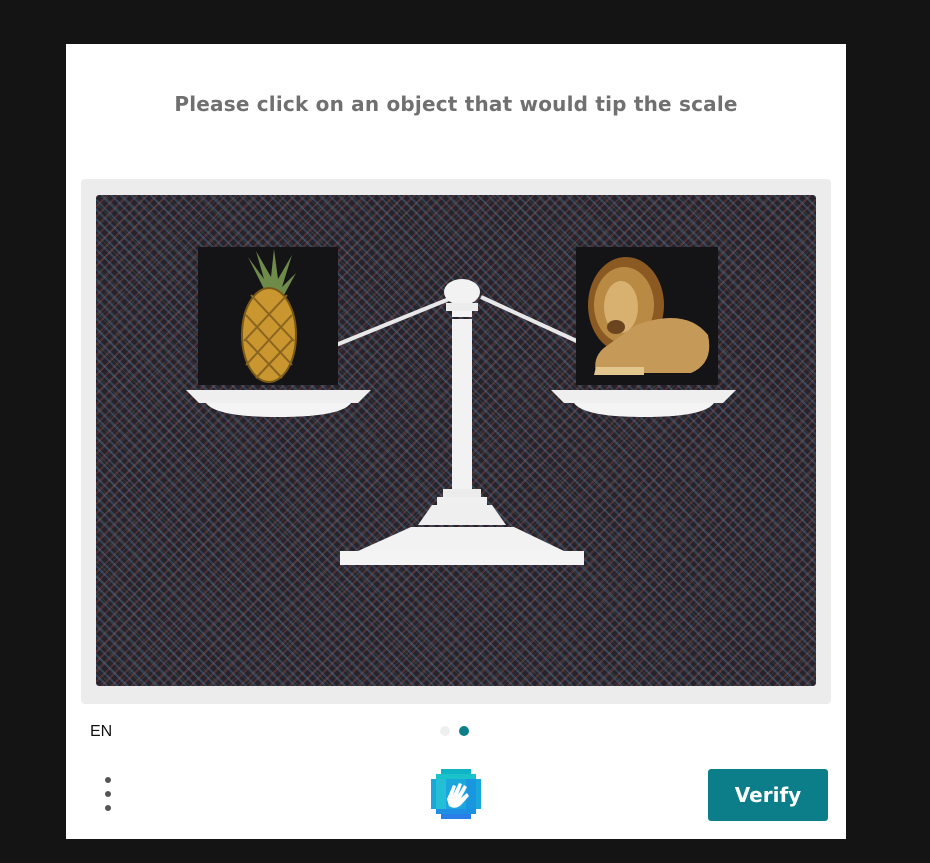 The width and height of the screenshot is (930, 863). I want to click on lion-object, so click(647, 316).